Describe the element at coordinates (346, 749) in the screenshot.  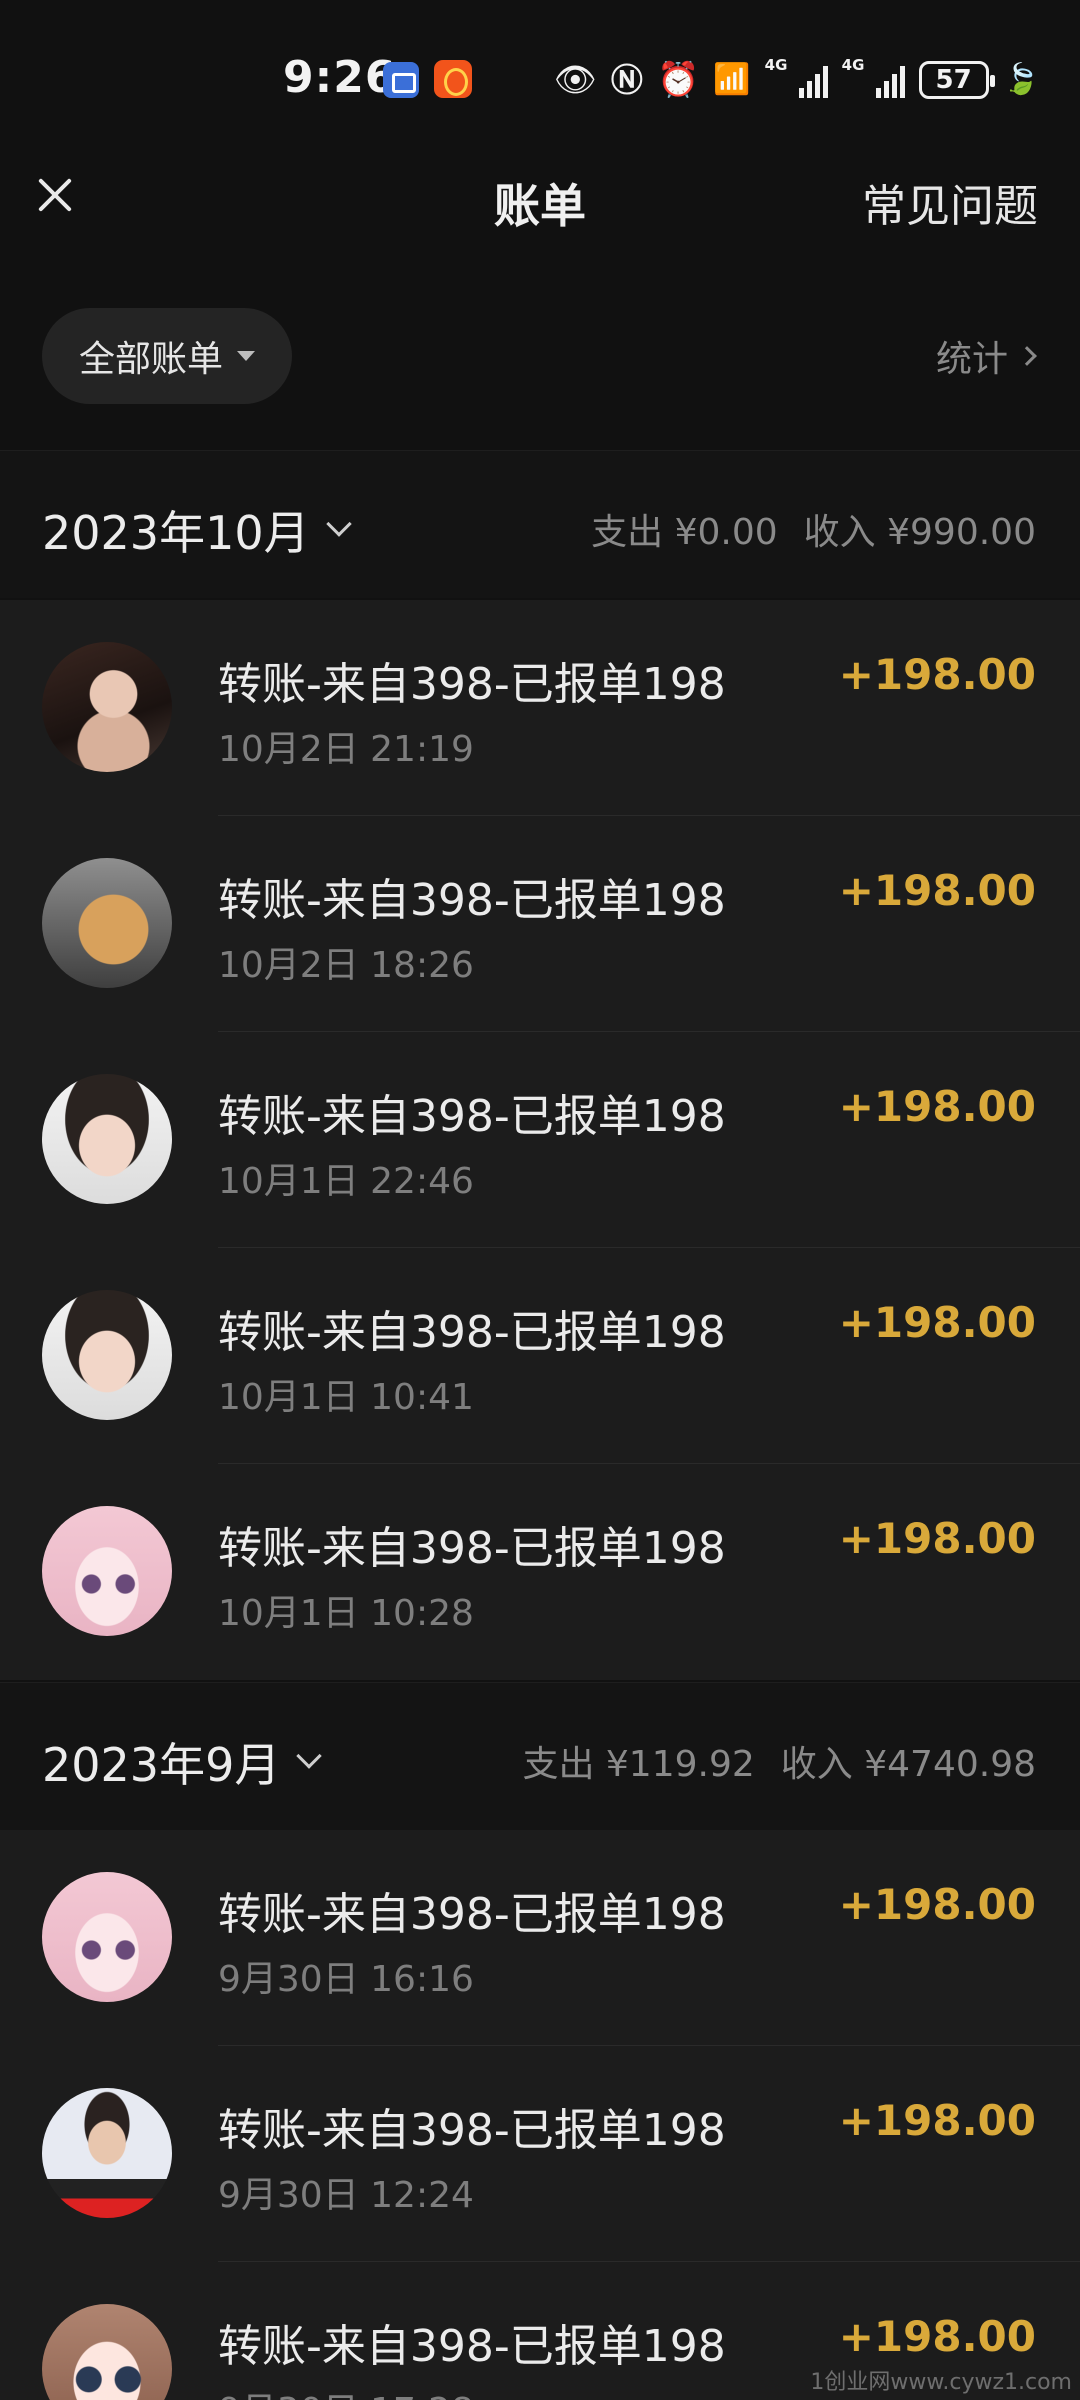
I see `transaction-time: 10月2日 21:19` at that location.